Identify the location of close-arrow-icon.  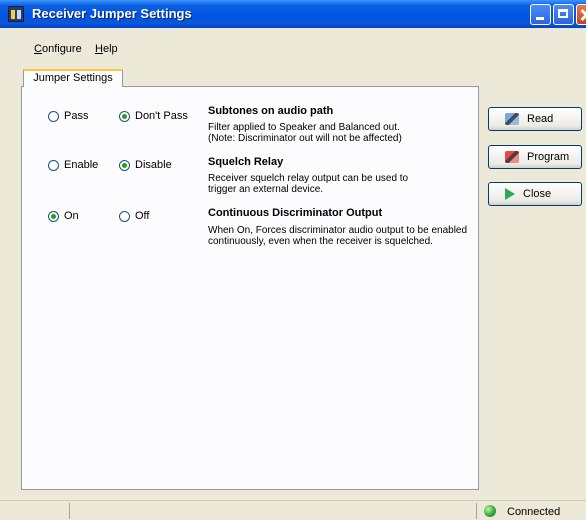
(510, 194).